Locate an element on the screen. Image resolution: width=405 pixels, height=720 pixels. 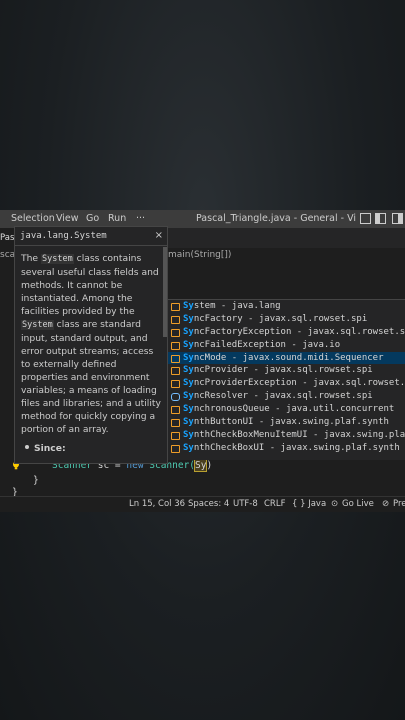
panel-toggle-icon is located at coordinates (380, 218).